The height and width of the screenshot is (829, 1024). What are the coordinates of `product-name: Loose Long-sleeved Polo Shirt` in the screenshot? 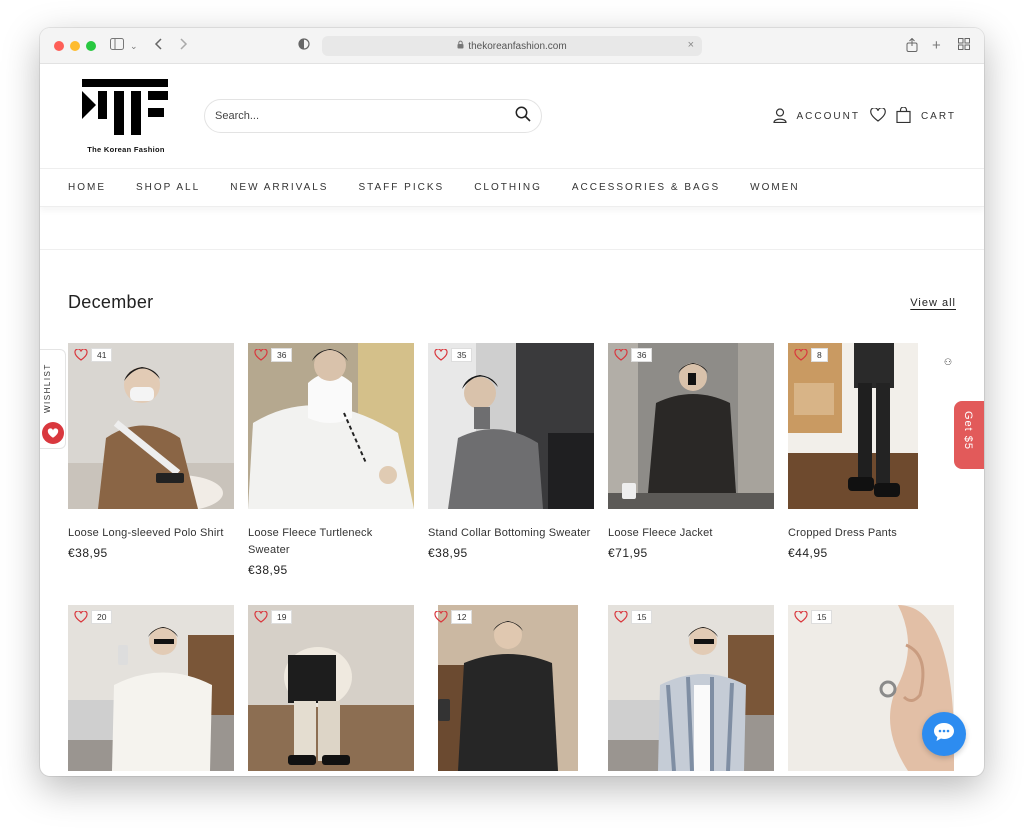 It's located at (151, 533).